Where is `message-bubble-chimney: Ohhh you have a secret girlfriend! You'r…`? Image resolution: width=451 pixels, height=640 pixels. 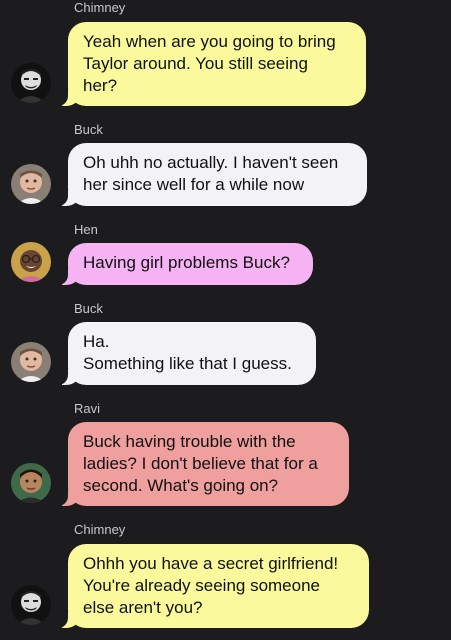 message-bubble-chimney: Ohhh you have a secret girlfriend! You'r… is located at coordinates (212, 586).